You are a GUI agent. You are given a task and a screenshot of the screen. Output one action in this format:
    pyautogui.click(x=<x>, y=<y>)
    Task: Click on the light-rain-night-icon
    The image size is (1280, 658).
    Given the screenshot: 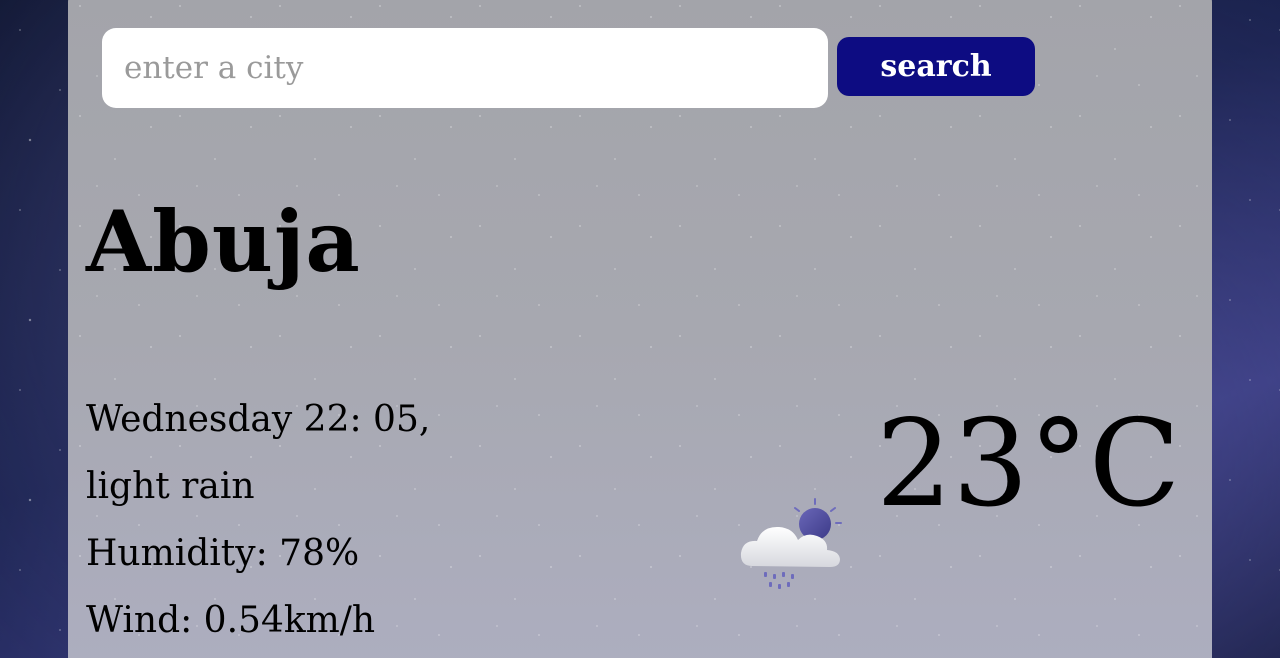 What is the action you would take?
    pyautogui.click(x=791, y=543)
    